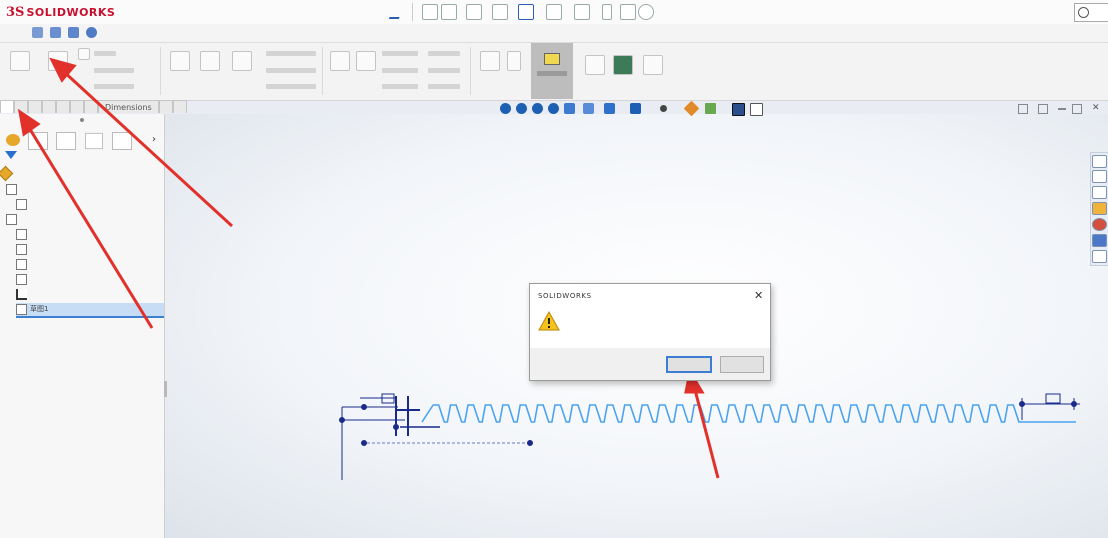 This screenshot has height=538, width=1108. I want to click on cancel-button, so click(742, 364).